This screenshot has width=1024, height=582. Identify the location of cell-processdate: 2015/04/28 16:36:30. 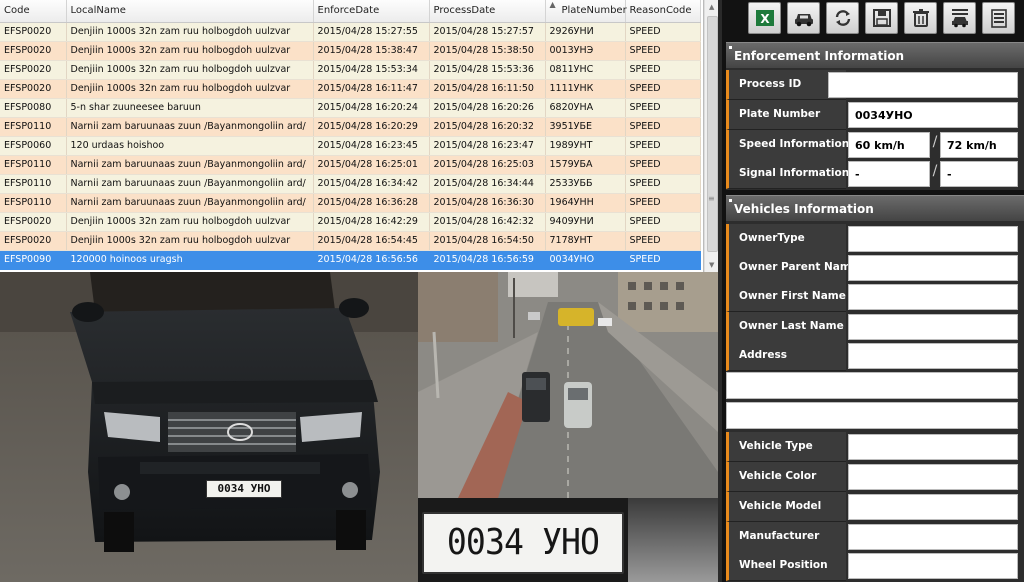
(487, 203).